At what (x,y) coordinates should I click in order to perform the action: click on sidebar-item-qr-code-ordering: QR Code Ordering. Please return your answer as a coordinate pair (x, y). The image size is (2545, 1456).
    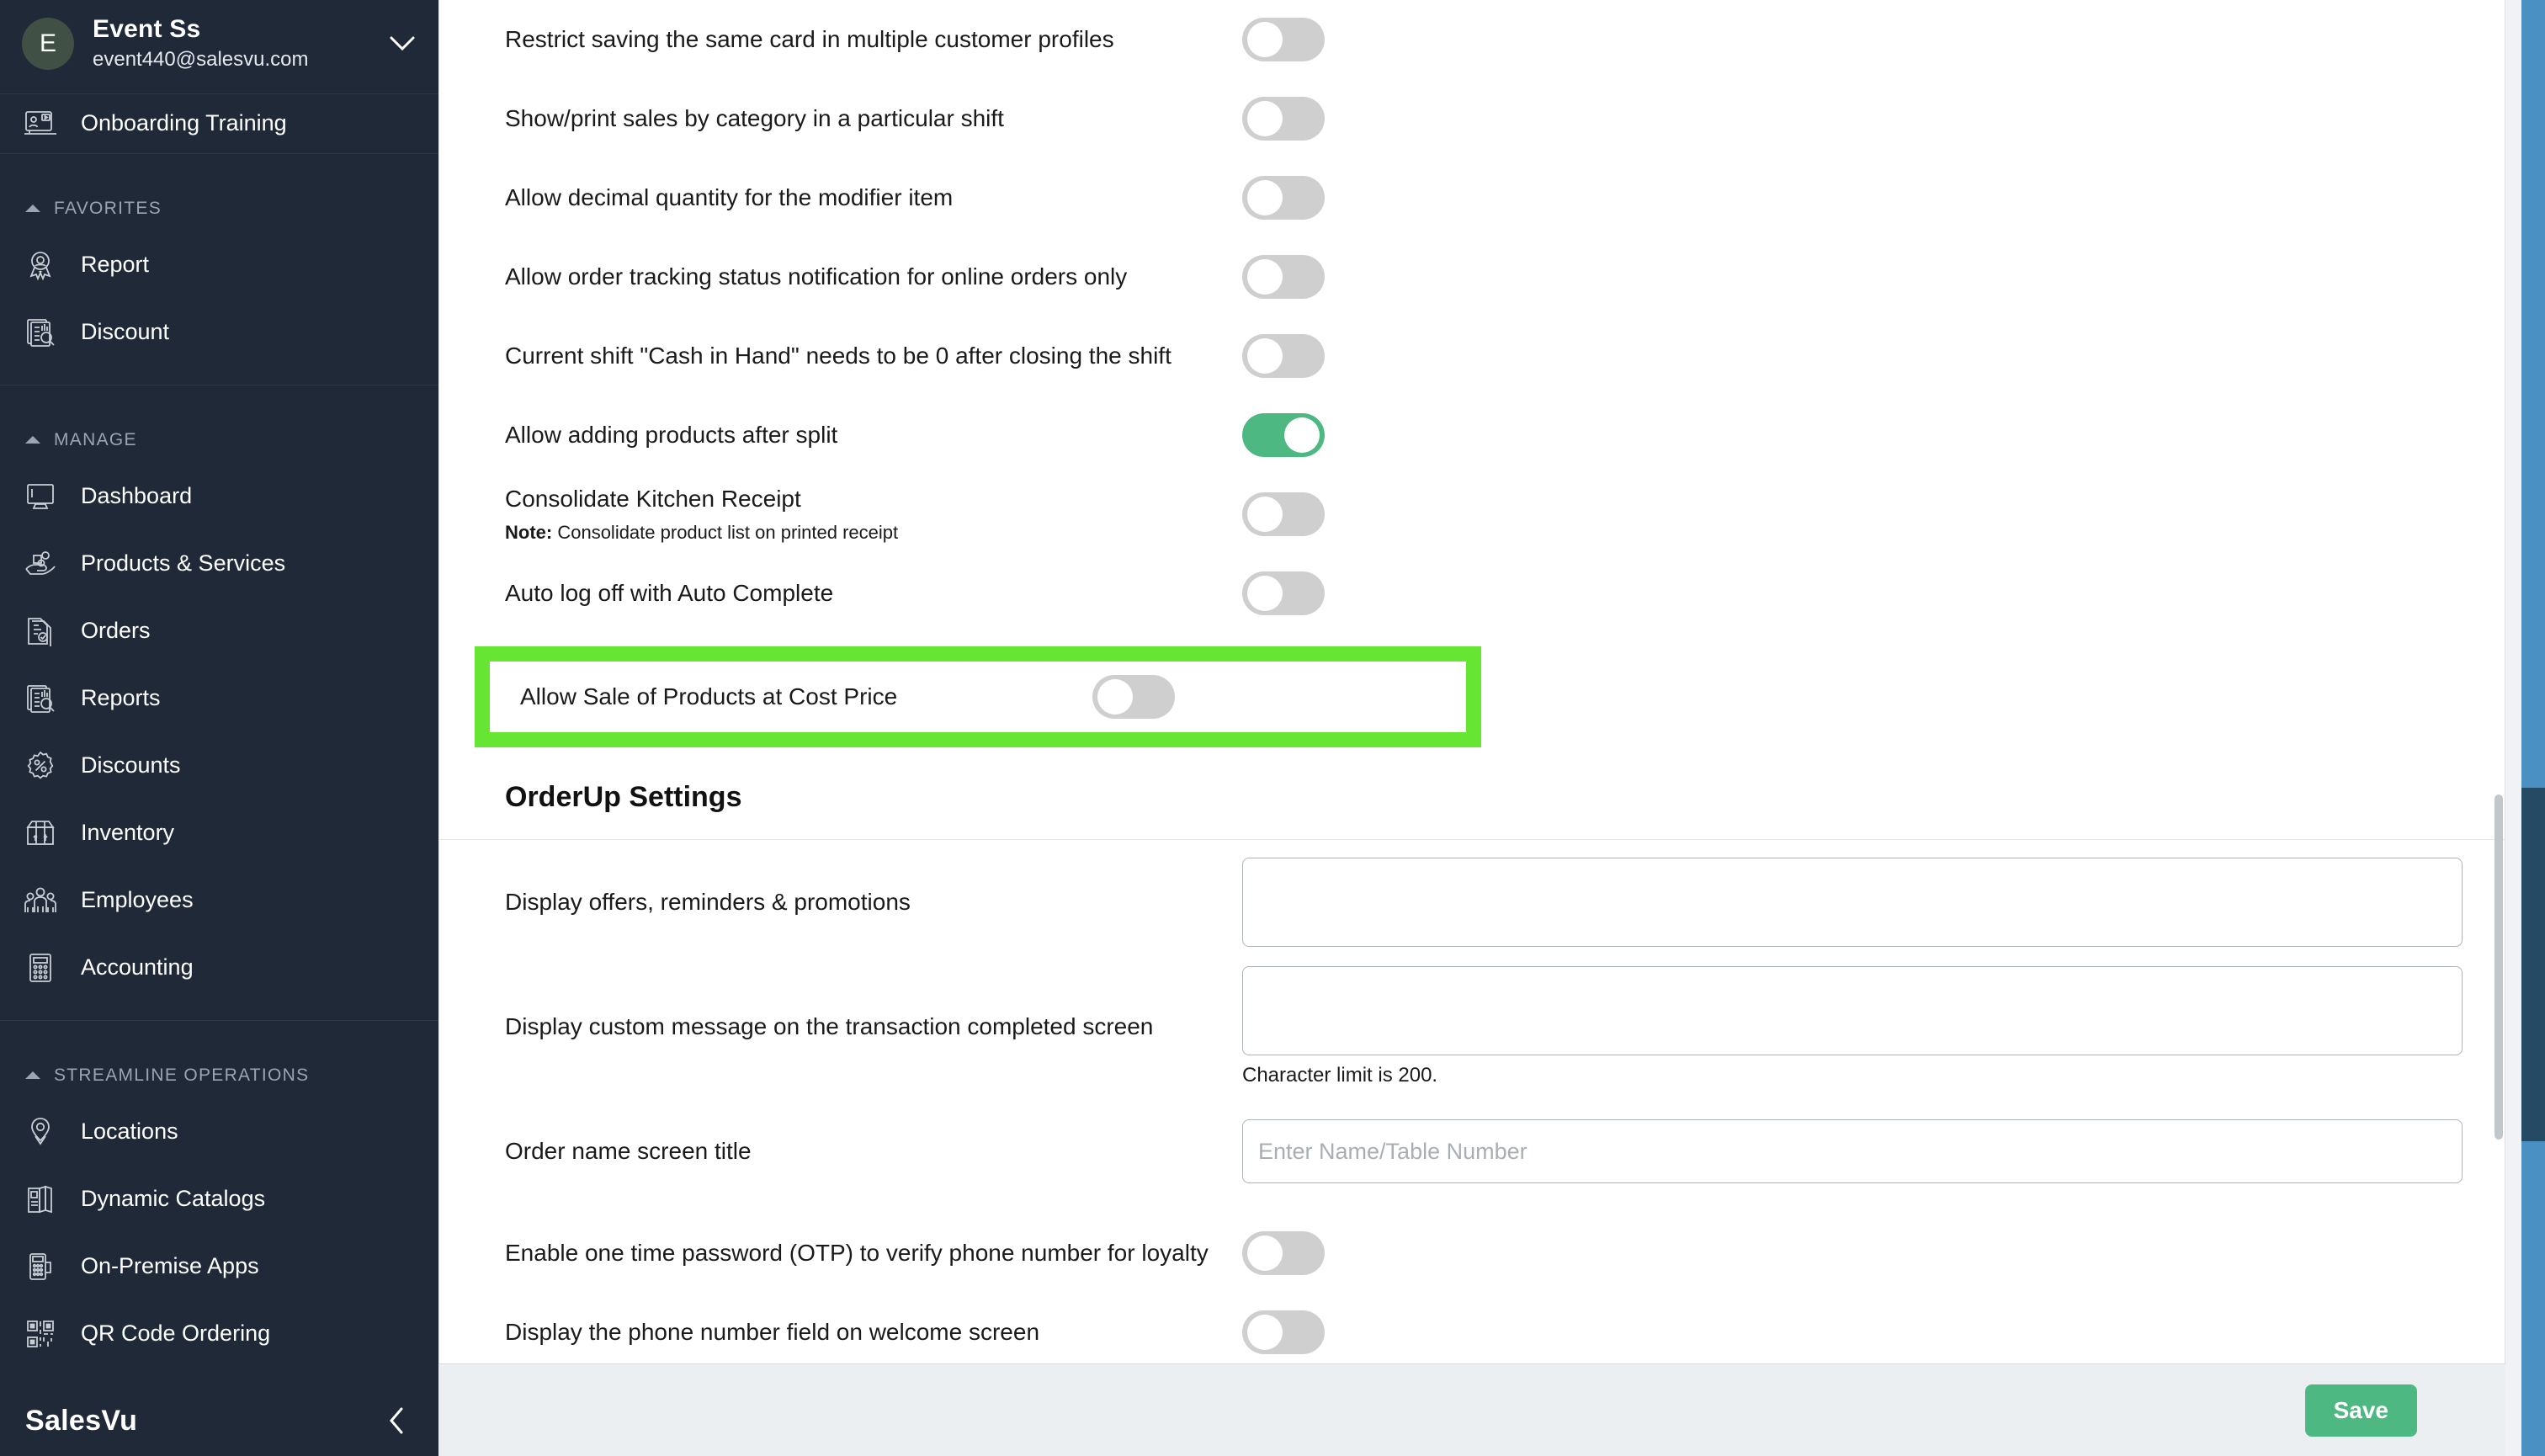
    Looking at the image, I should click on (219, 1334).